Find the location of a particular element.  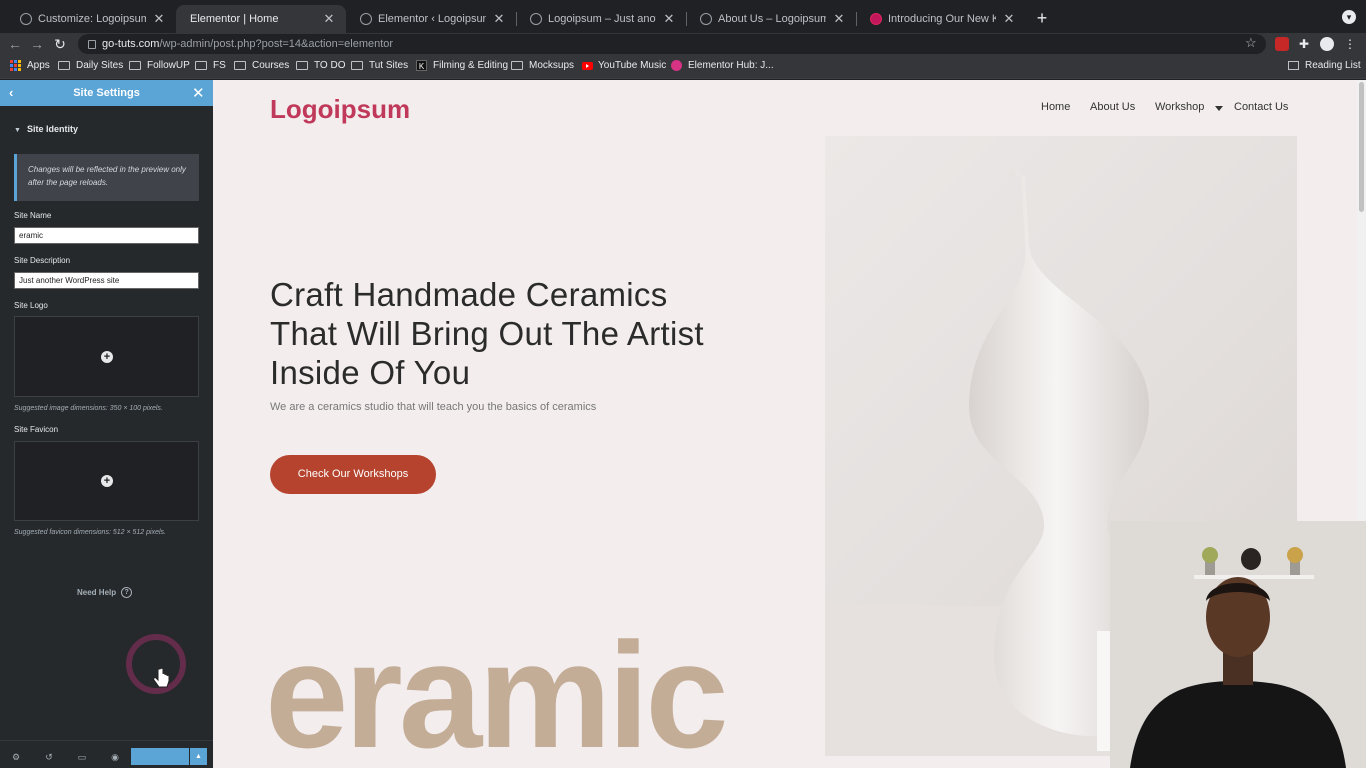

bookmark-folder: Daily Sites is located at coordinates (90, 65).